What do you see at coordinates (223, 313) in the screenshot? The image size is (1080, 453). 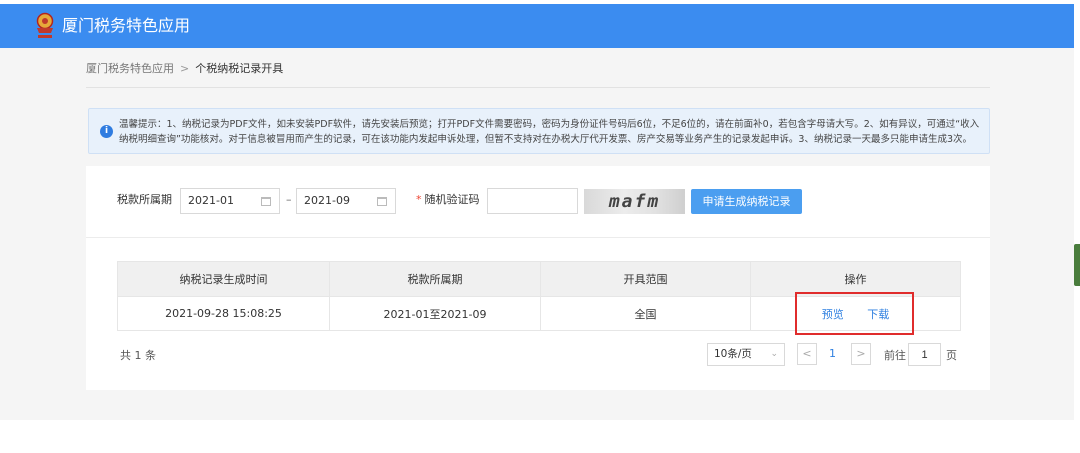 I see `generated-time-cell: 2021-09-28 15:08:25` at bounding box center [223, 313].